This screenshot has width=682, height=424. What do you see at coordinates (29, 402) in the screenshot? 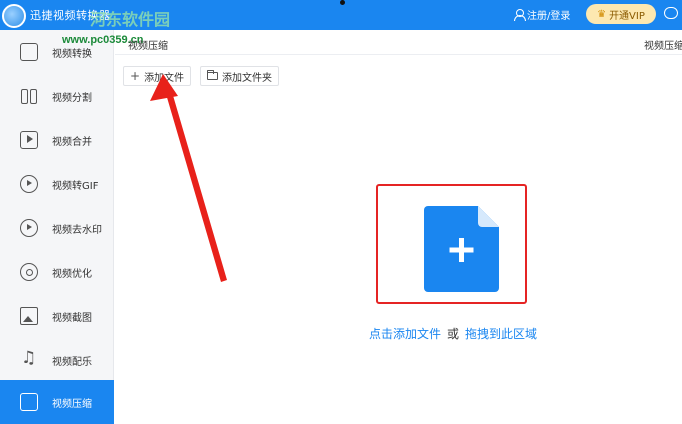
I see `compress-icon` at bounding box center [29, 402].